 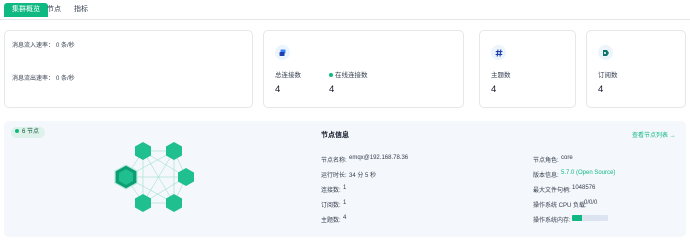 I want to click on outbound-rate-value: 0 条/秒, so click(x=65, y=79).